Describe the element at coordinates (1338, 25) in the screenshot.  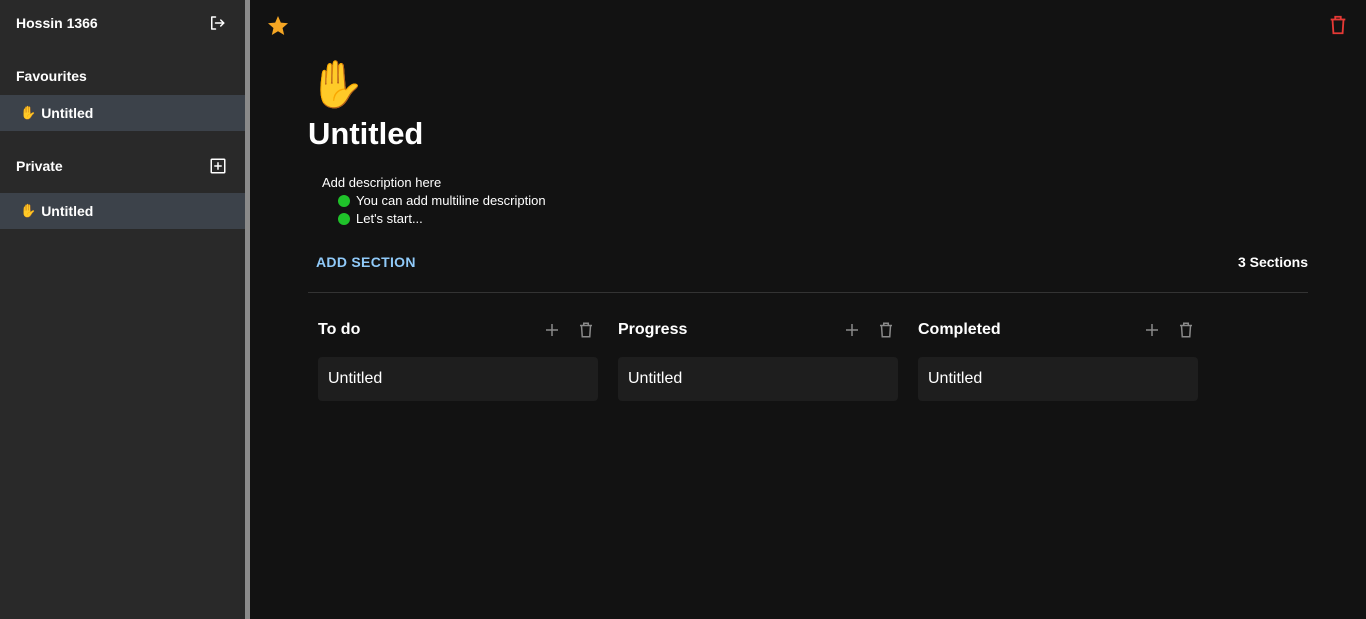
I see `delete-board-icon` at that location.